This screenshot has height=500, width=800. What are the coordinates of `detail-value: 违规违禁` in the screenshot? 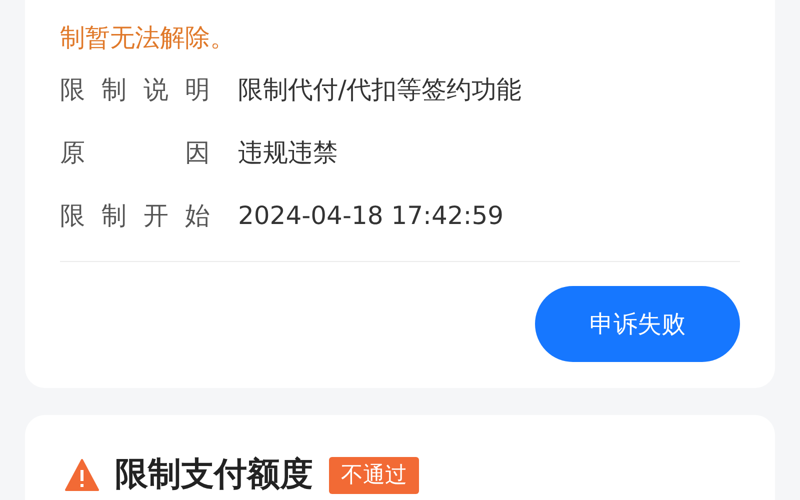 It's located at (288, 152).